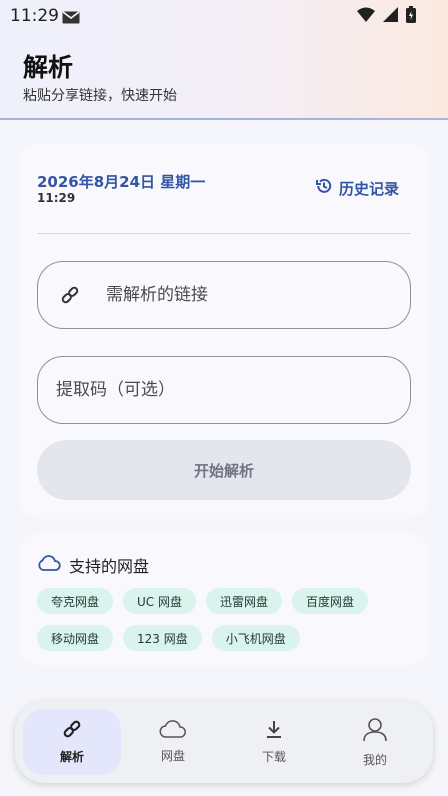 This screenshot has height=796, width=448. What do you see at coordinates (172, 756) in the screenshot?
I see `nav-label: 网盘` at bounding box center [172, 756].